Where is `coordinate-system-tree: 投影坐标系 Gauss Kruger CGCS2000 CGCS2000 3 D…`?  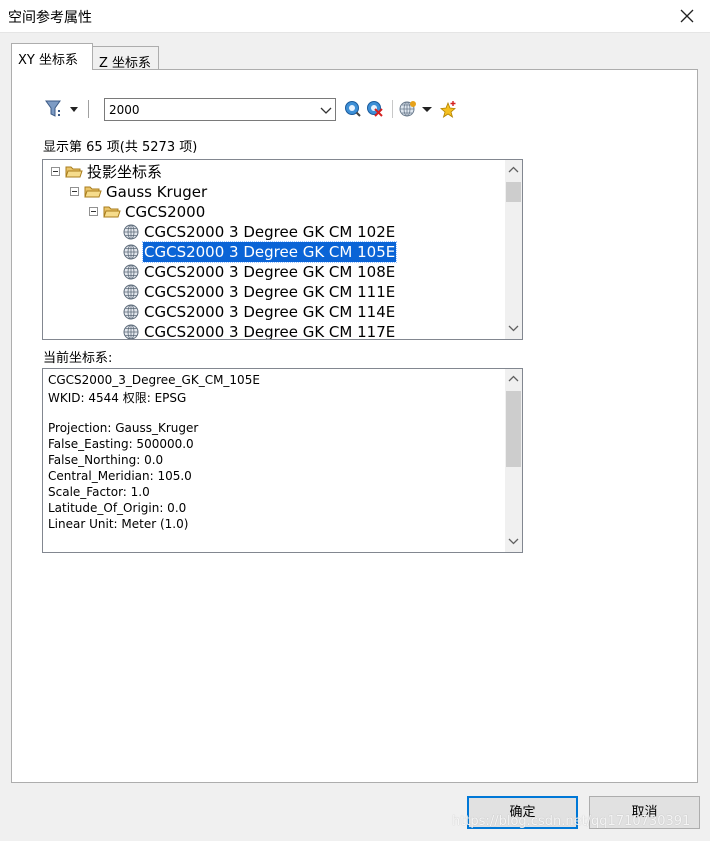
coordinate-system-tree: 投影坐标系 Gauss Kruger CGCS2000 CGCS2000 3 D… is located at coordinates (282, 249).